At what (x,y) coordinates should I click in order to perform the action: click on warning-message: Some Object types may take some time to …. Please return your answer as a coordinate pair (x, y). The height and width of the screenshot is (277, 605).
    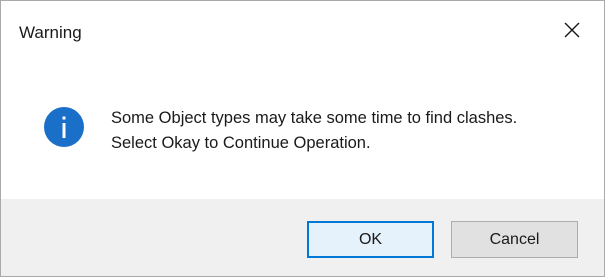
    Looking at the image, I should click on (314, 131).